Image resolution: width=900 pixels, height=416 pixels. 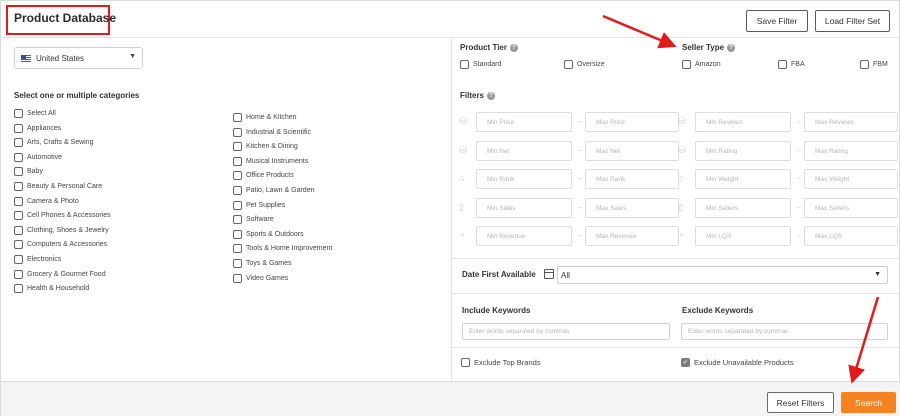 I want to click on category-option: Automotive, so click(x=38, y=157).